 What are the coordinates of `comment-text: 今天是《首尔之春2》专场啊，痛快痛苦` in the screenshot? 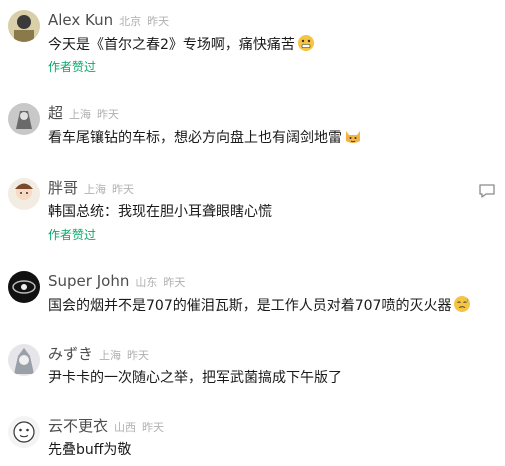 It's located at (181, 44).